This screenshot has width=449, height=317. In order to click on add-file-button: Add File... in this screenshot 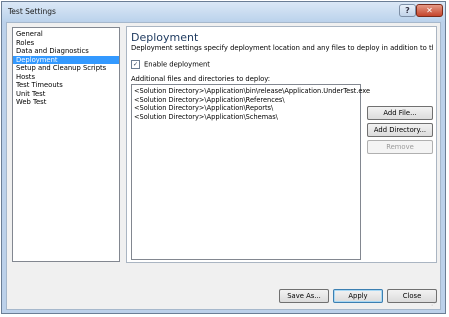, I will do `click(400, 113)`.